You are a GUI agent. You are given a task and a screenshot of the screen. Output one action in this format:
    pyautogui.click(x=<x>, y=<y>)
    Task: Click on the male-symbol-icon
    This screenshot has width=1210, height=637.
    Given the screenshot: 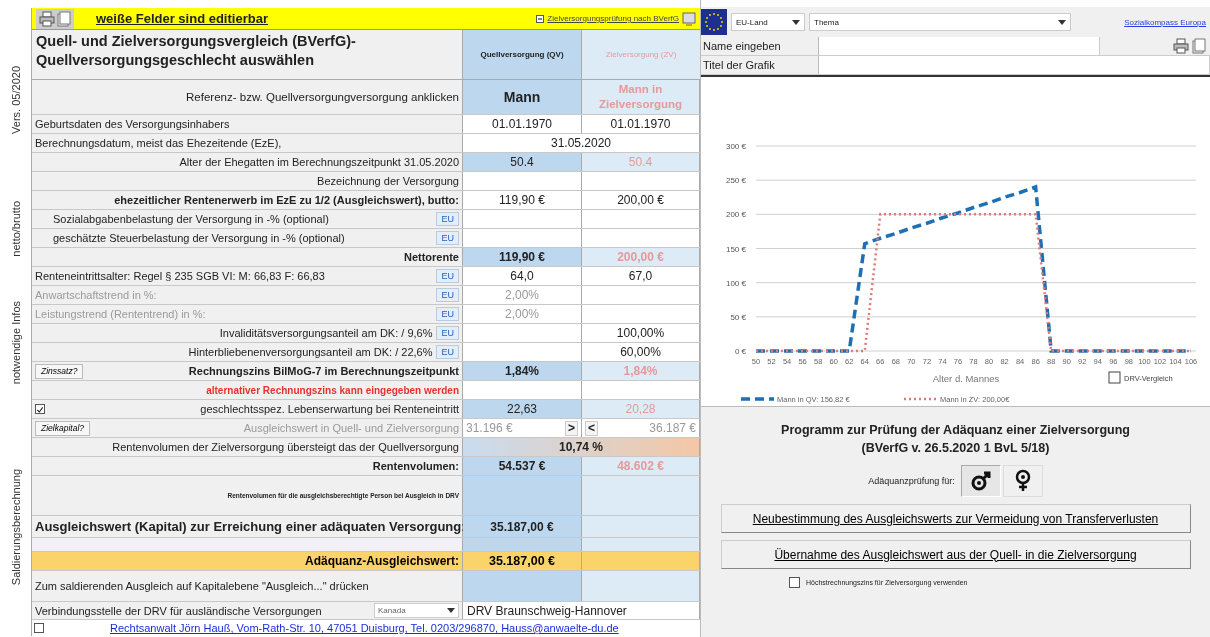 What is the action you would take?
    pyautogui.click(x=980, y=481)
    